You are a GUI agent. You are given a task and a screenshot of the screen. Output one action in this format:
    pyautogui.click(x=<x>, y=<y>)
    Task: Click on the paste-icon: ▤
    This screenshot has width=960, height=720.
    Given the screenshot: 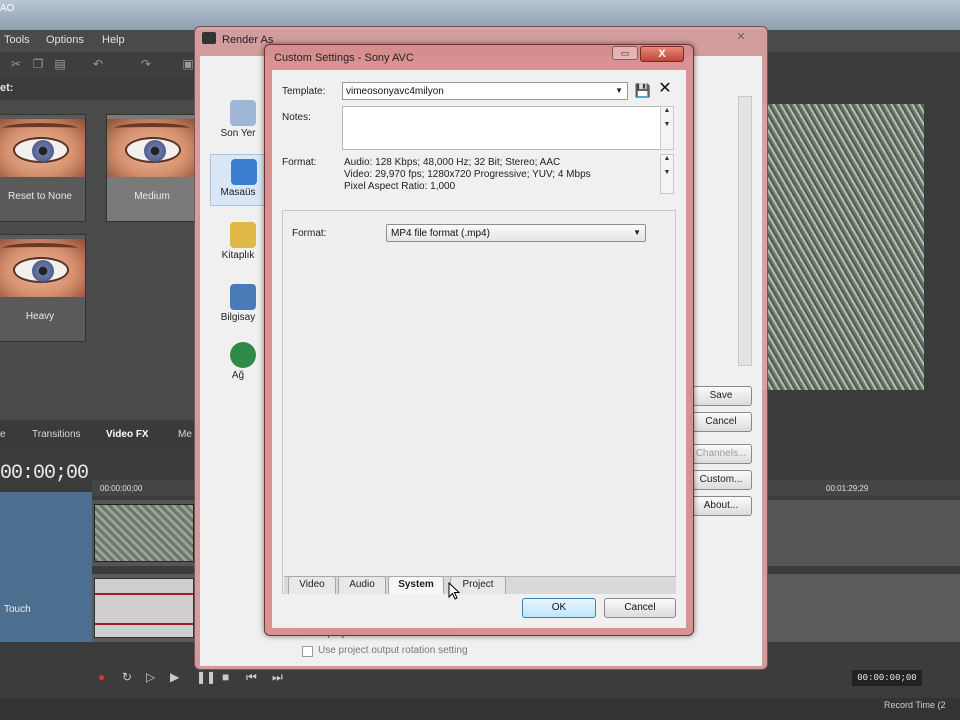 What is the action you would take?
    pyautogui.click(x=60, y=64)
    